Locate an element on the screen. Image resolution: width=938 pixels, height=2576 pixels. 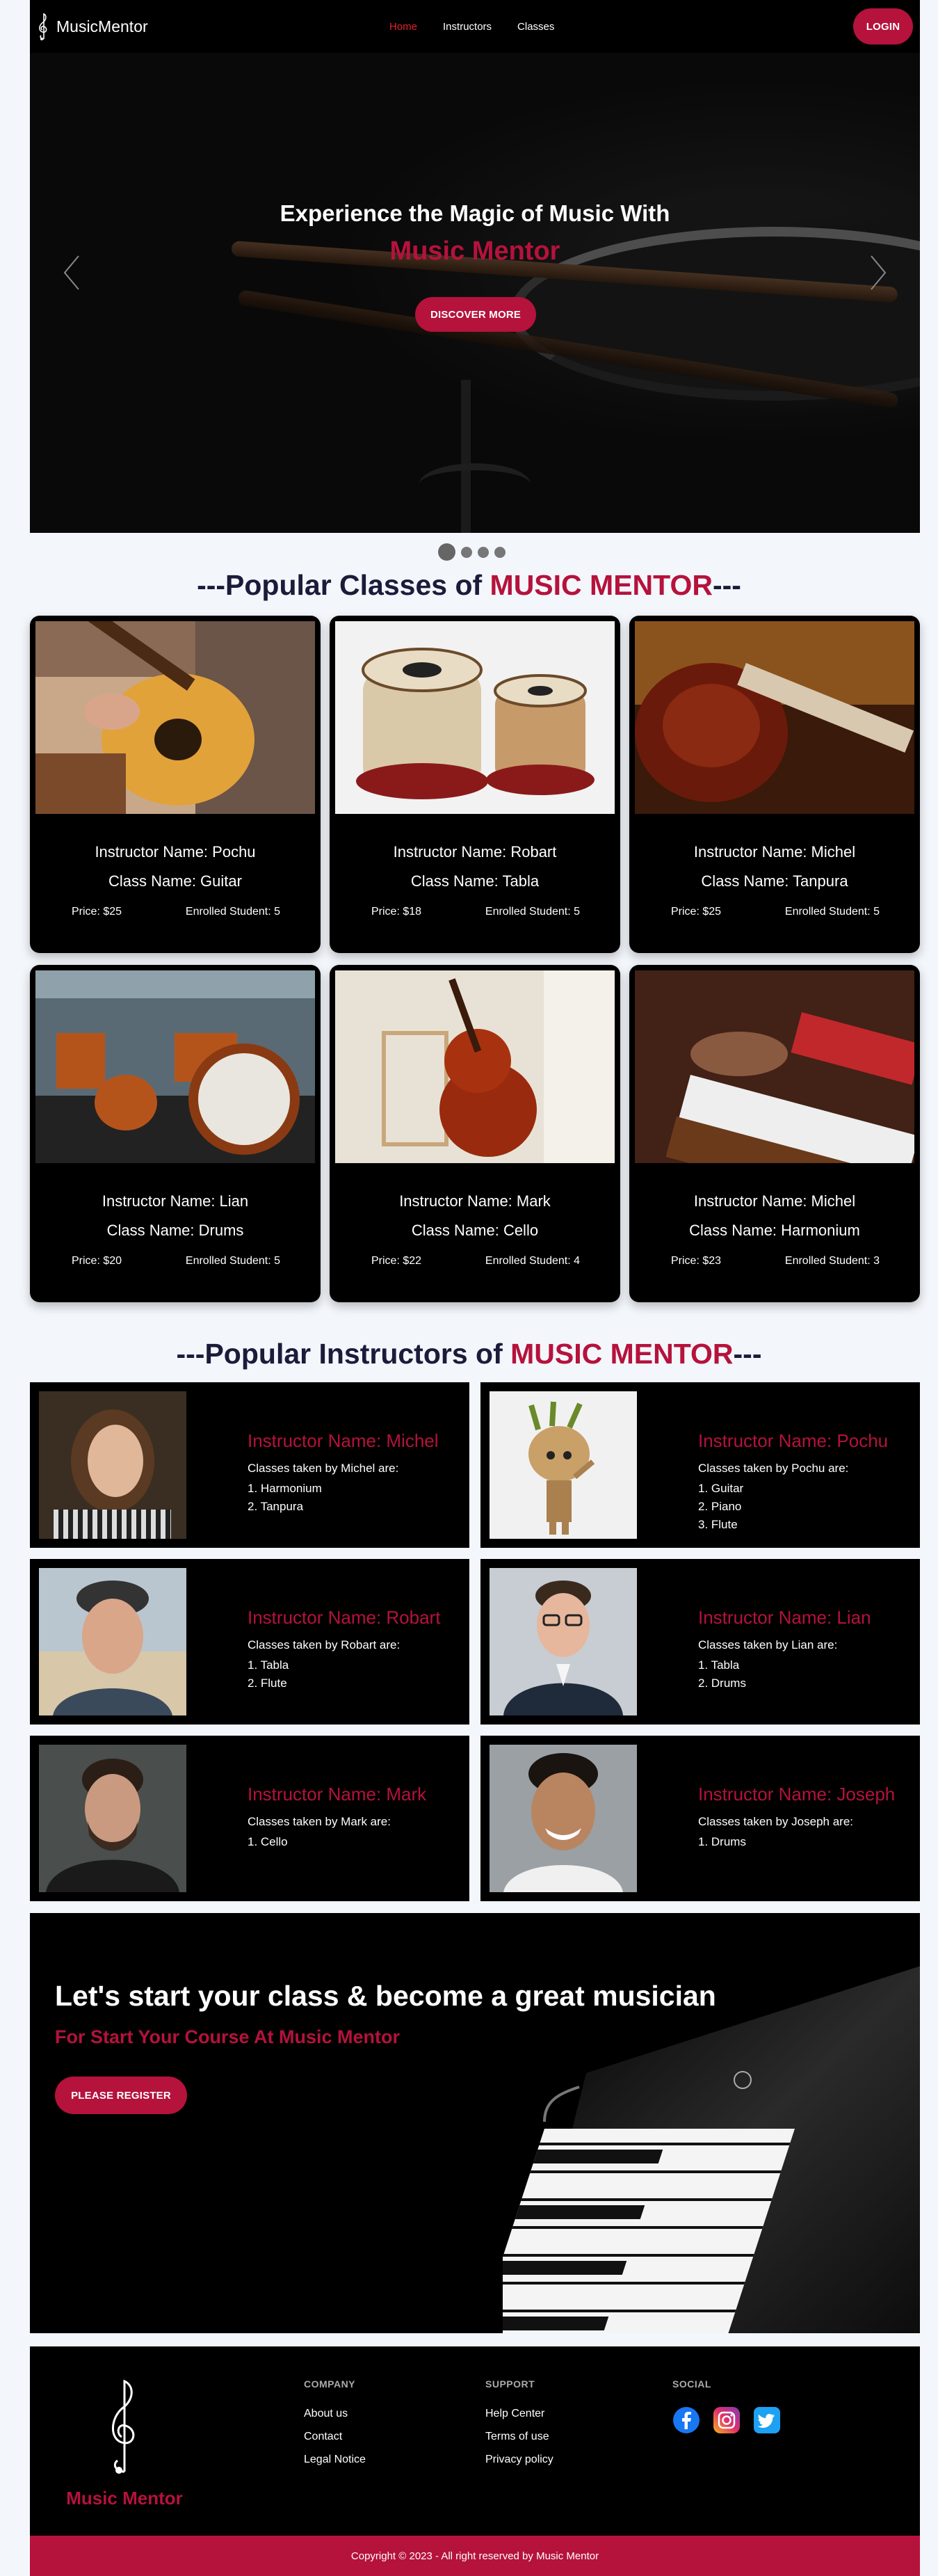
class-enrolled: Enrolled Student: 4 is located at coordinates (532, 1261).